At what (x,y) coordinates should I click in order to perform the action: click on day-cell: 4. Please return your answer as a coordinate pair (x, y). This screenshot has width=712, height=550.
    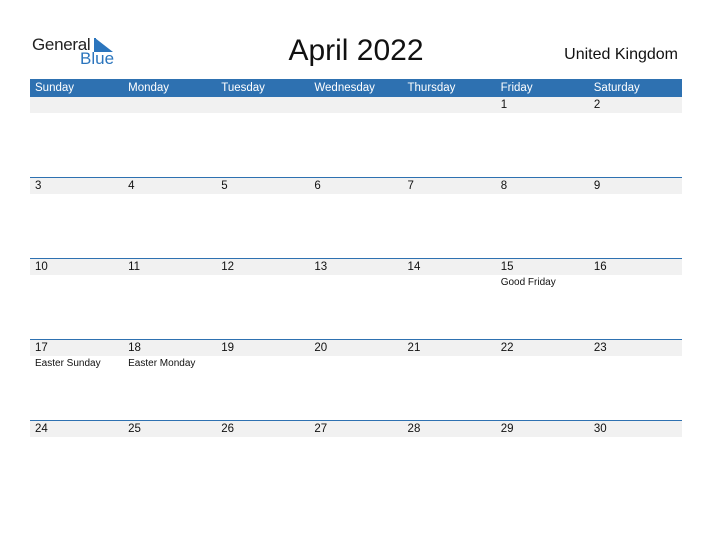
    Looking at the image, I should click on (169, 218).